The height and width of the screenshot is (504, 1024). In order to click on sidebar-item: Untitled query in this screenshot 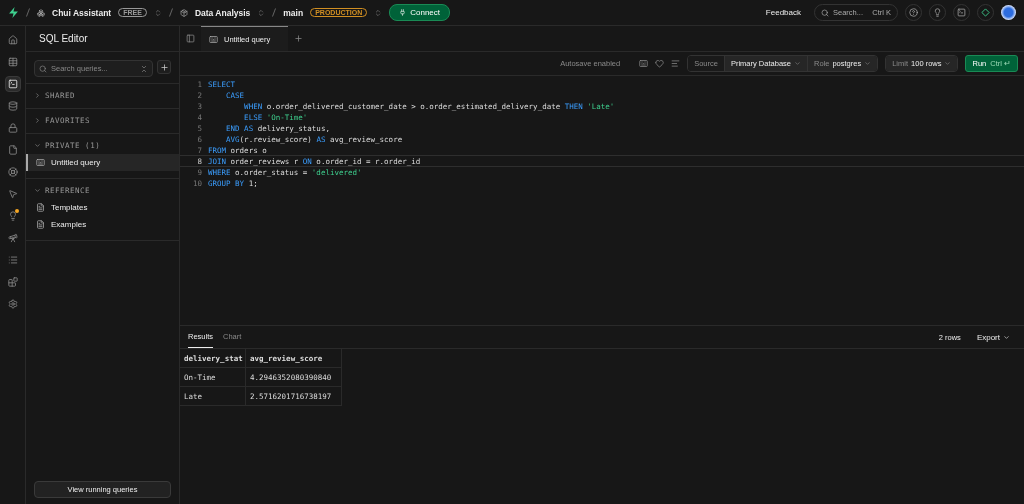, I will do `click(102, 162)`.